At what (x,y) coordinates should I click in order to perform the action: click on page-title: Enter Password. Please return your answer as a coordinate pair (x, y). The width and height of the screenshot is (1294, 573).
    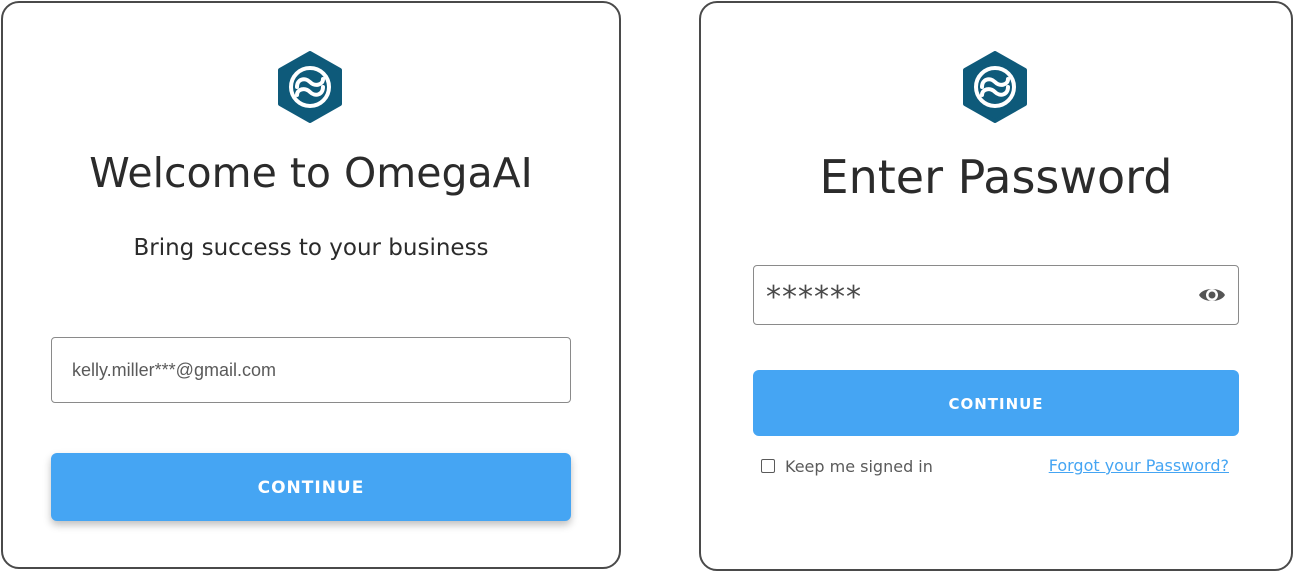
    Looking at the image, I should click on (996, 177).